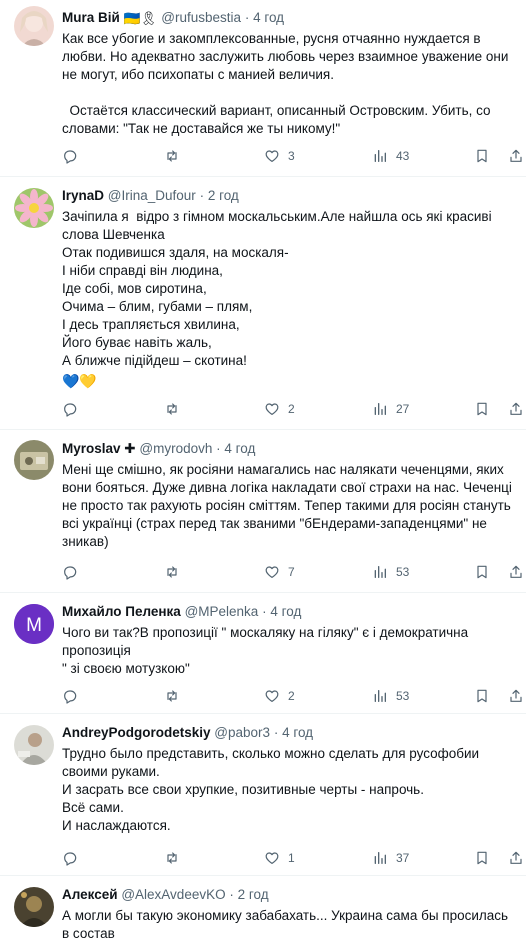 Image resolution: width=526 pixels, height=945 pixels. What do you see at coordinates (403, 409) in the screenshot?
I see `views-count: 27` at bounding box center [403, 409].